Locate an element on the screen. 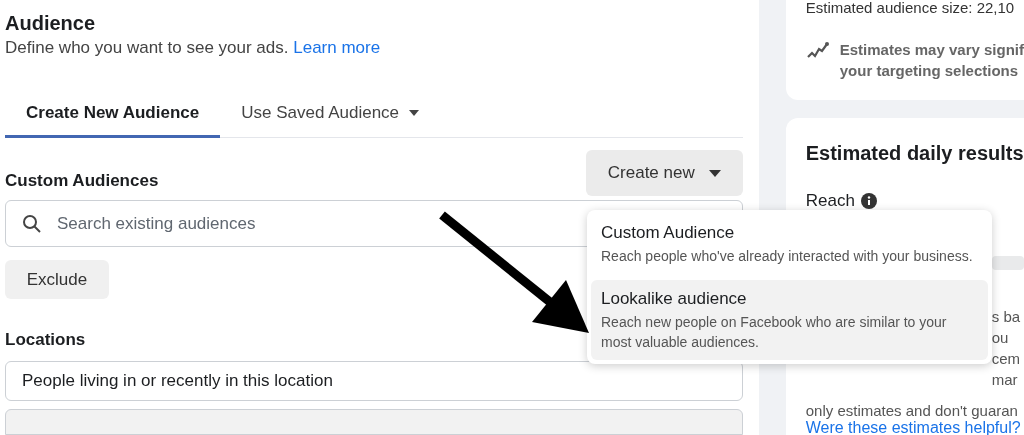  section-description: Define who you want to see your ads. is located at coordinates (147, 47).